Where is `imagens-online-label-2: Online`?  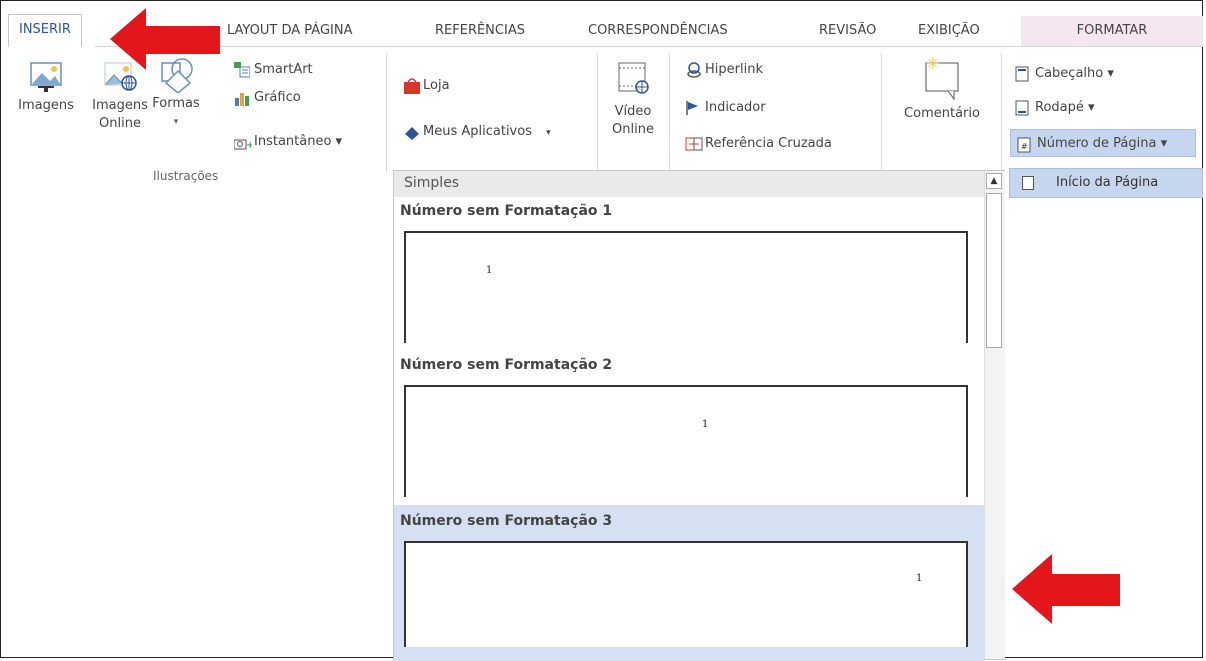
imagens-online-label-2: Online is located at coordinates (120, 123).